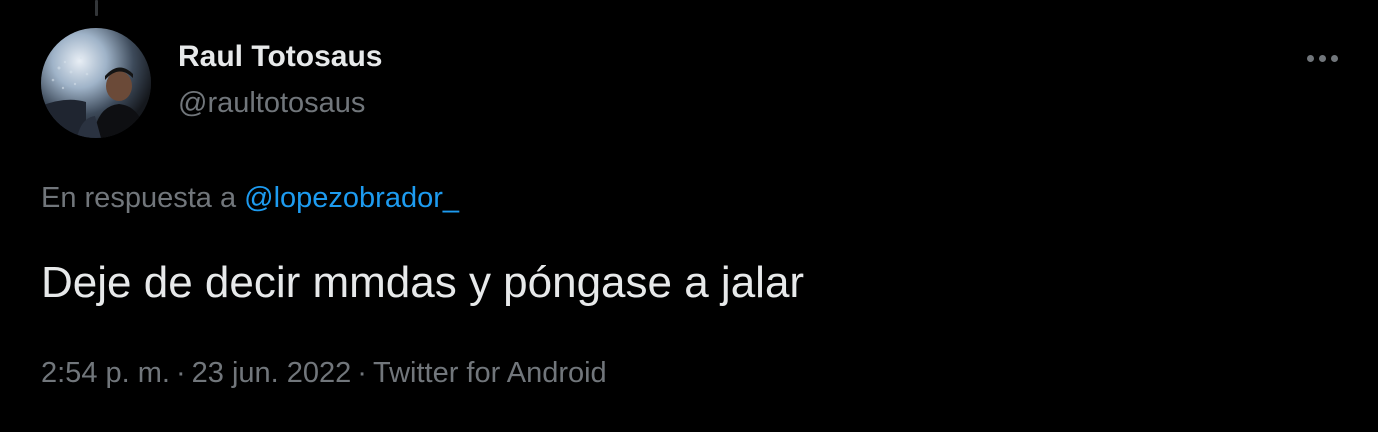  I want to click on avatar-photo, so click(96, 83).